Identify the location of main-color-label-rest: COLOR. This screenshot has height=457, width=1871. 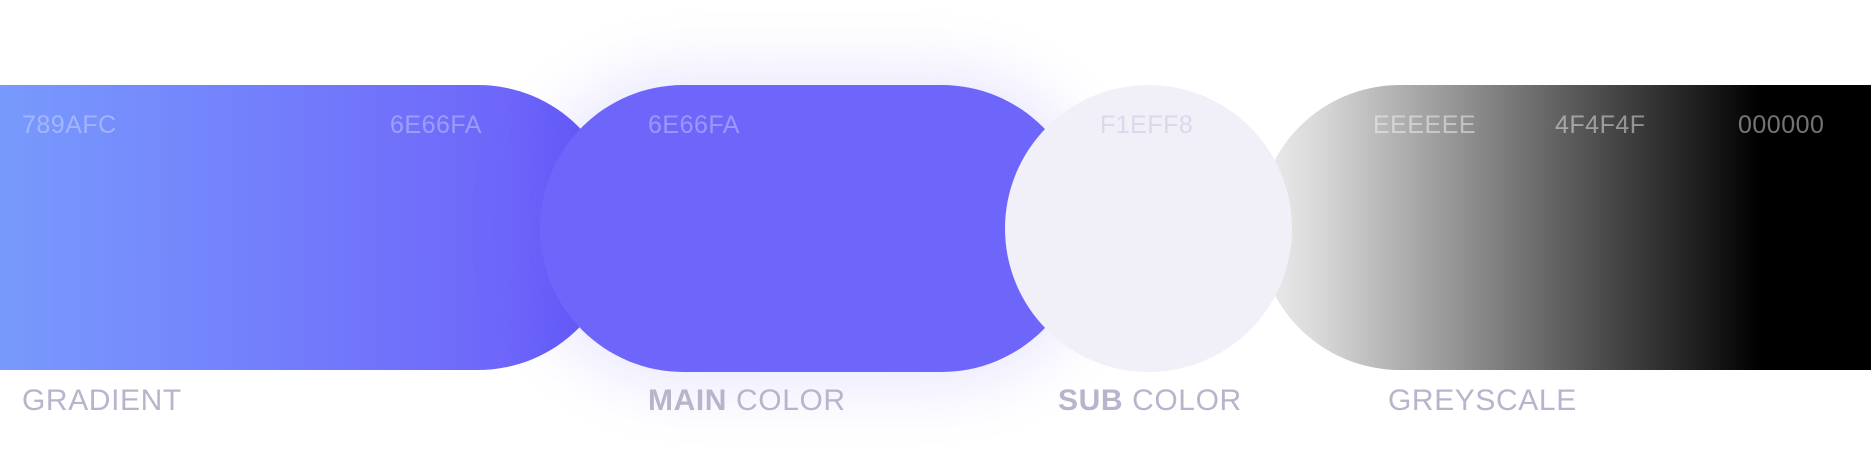
(791, 400).